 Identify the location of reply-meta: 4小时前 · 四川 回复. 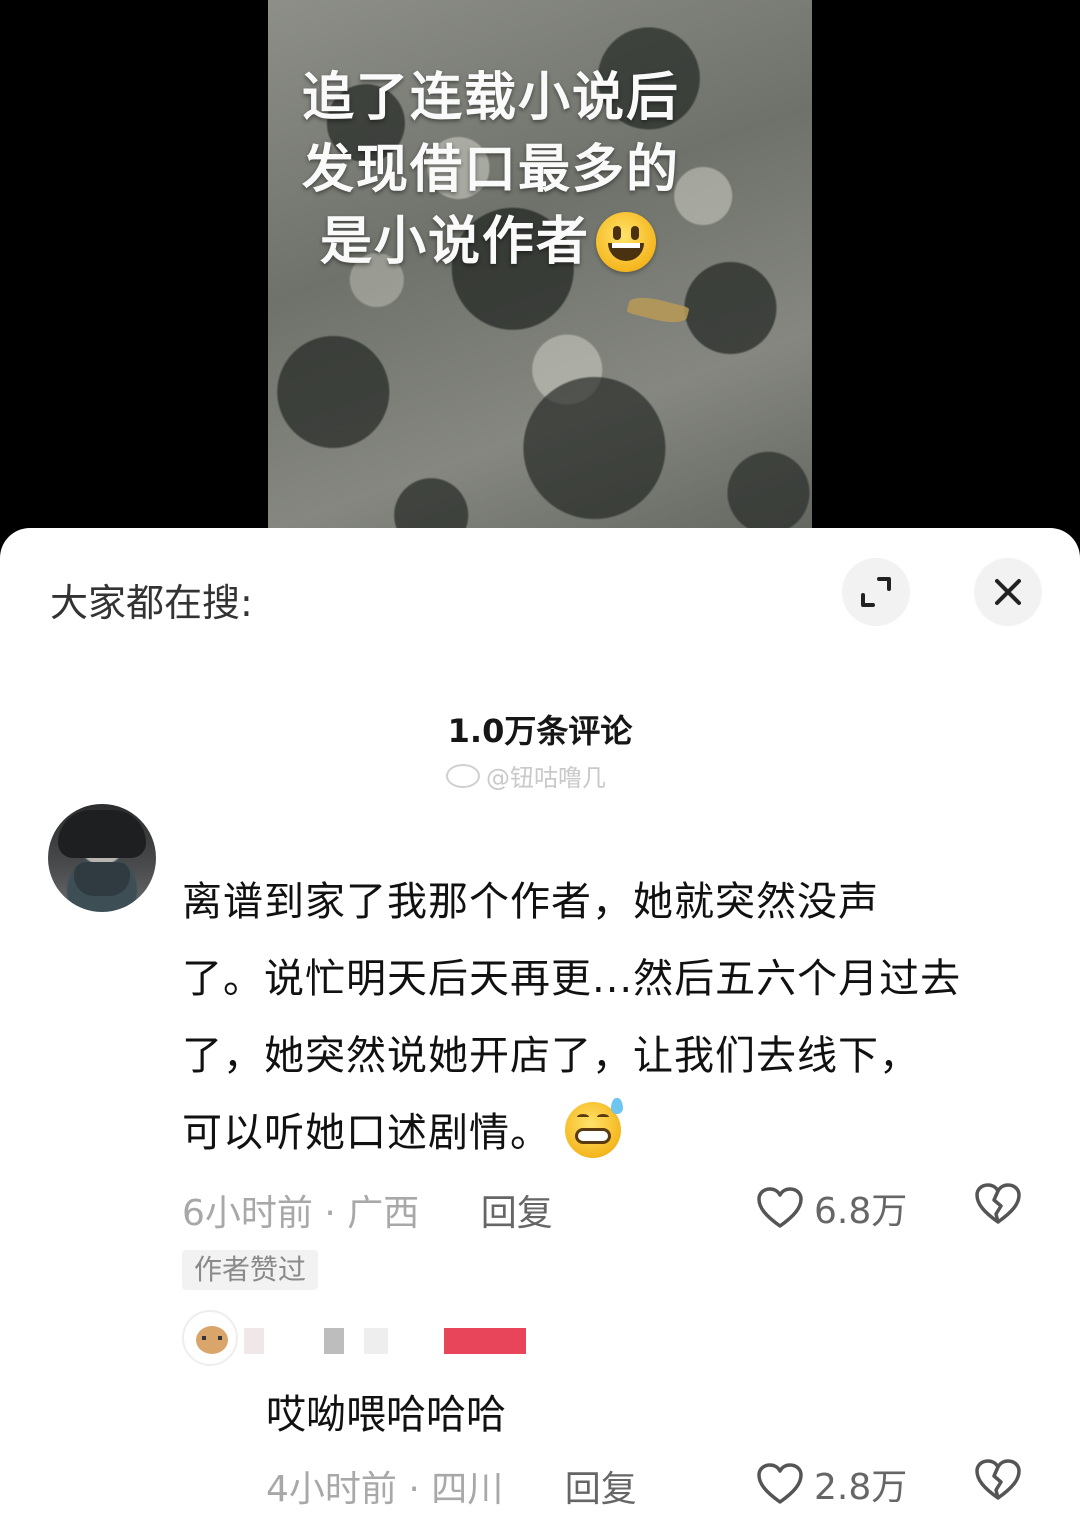
(451, 1486).